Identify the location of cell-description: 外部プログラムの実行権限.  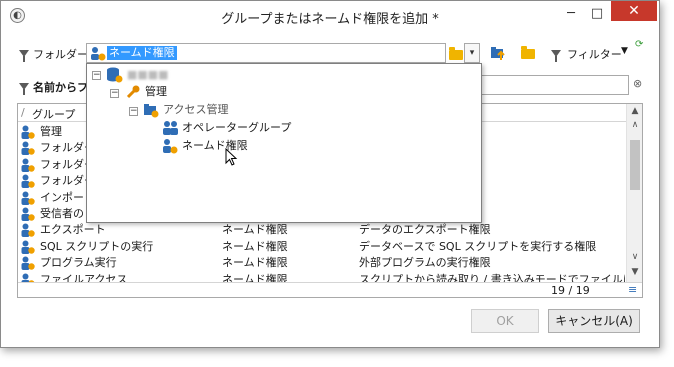
(425, 263).